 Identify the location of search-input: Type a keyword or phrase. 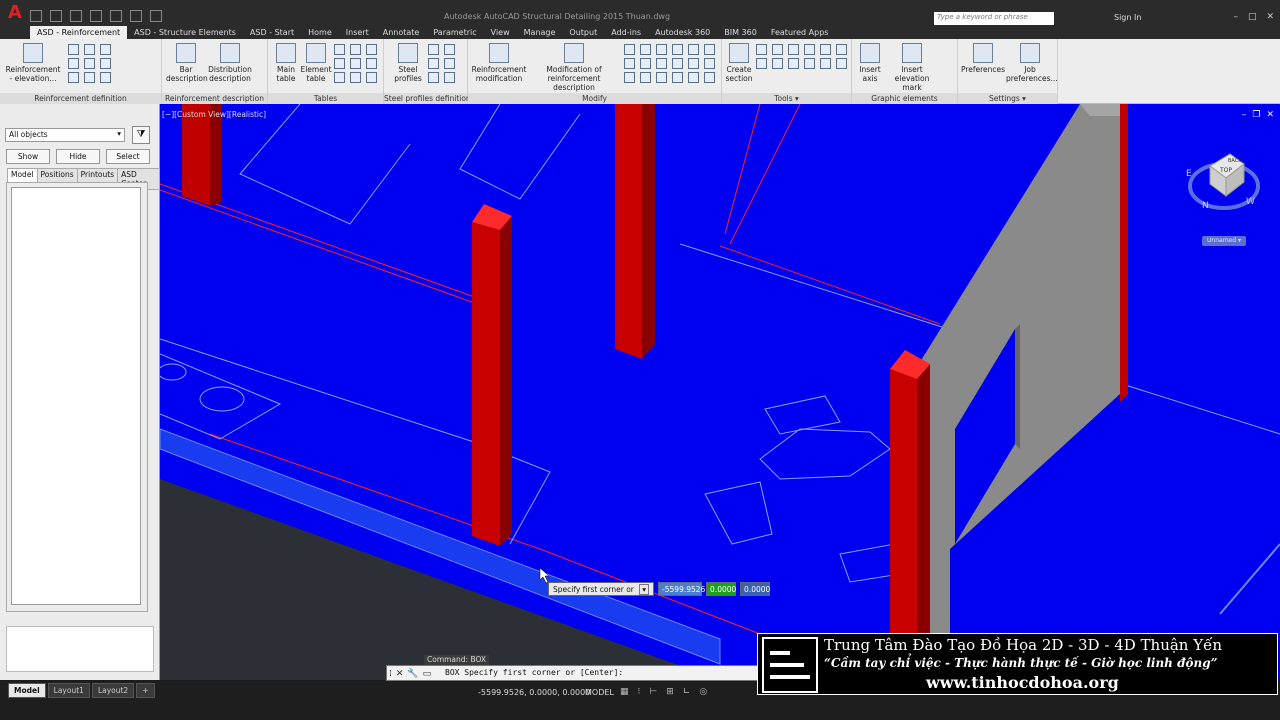
(994, 18).